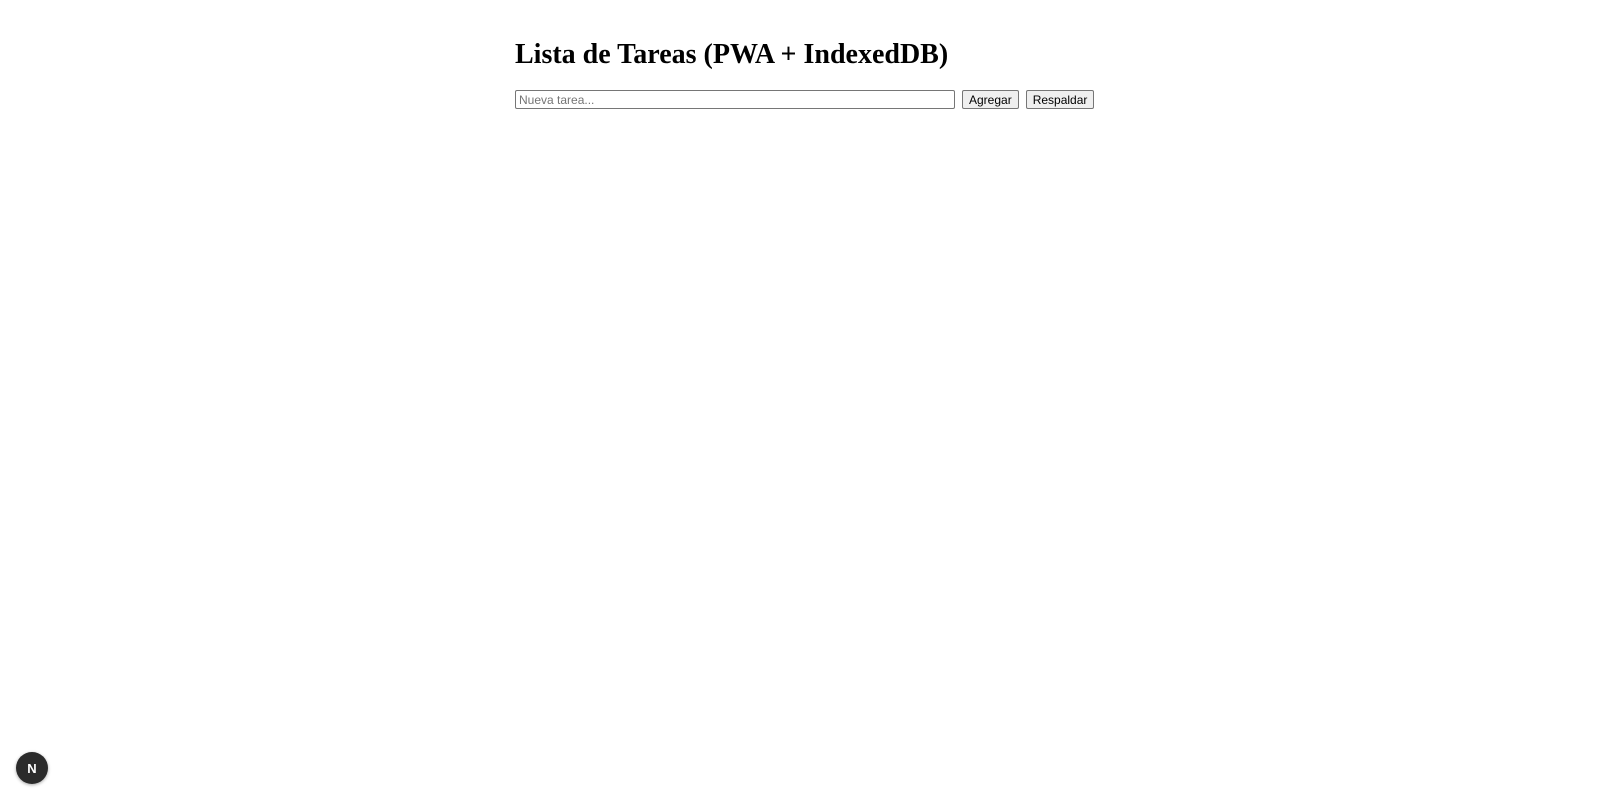 The width and height of the screenshot is (1600, 800). Describe the element at coordinates (732, 54) in the screenshot. I see `page-title: Lista de Tareas (PWA + IndexedDB)` at that location.